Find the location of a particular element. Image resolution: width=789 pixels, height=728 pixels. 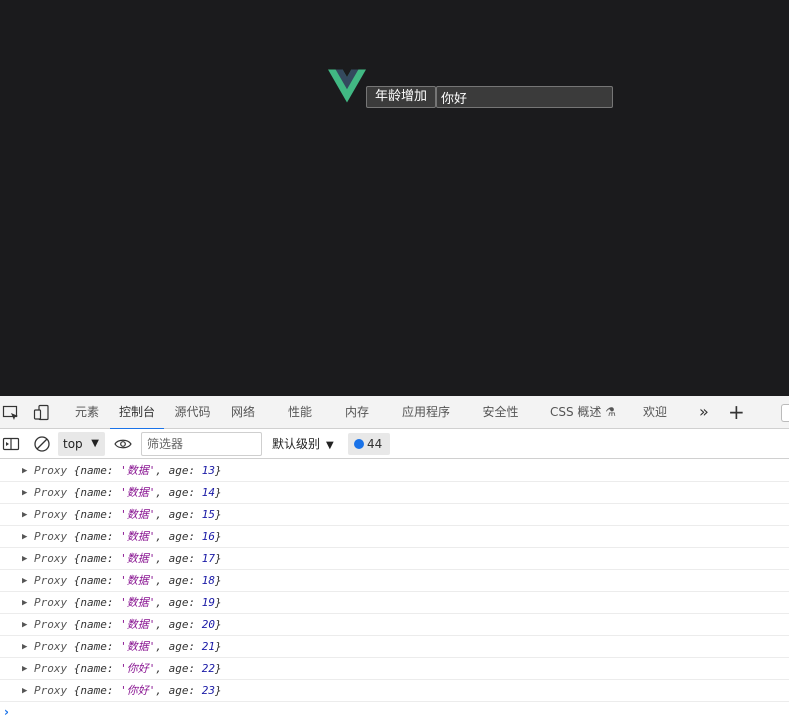

more-tabs-icon: » is located at coordinates (704, 412).